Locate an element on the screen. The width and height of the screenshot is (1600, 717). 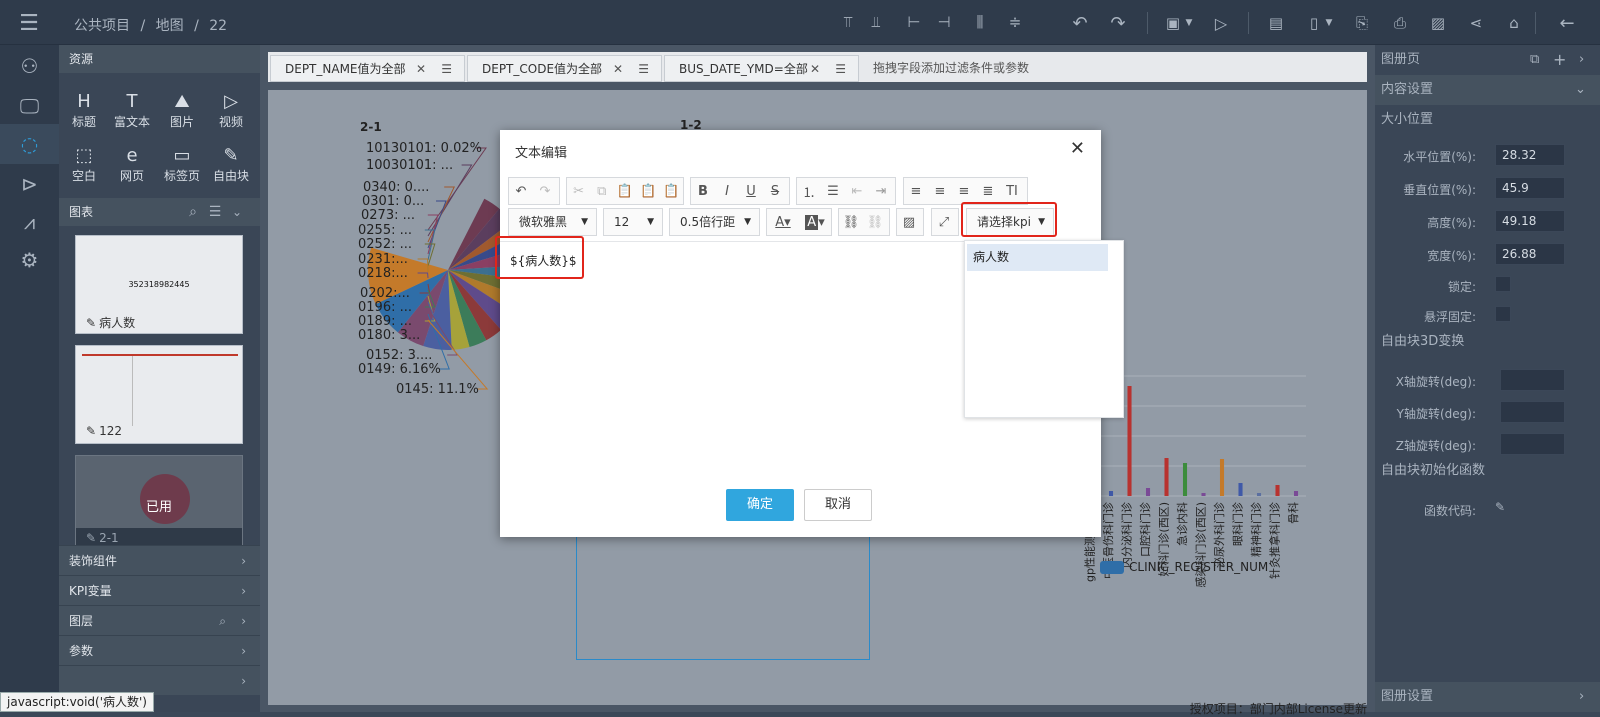
breadcrumb-item: 地图 is located at coordinates (170, 26).